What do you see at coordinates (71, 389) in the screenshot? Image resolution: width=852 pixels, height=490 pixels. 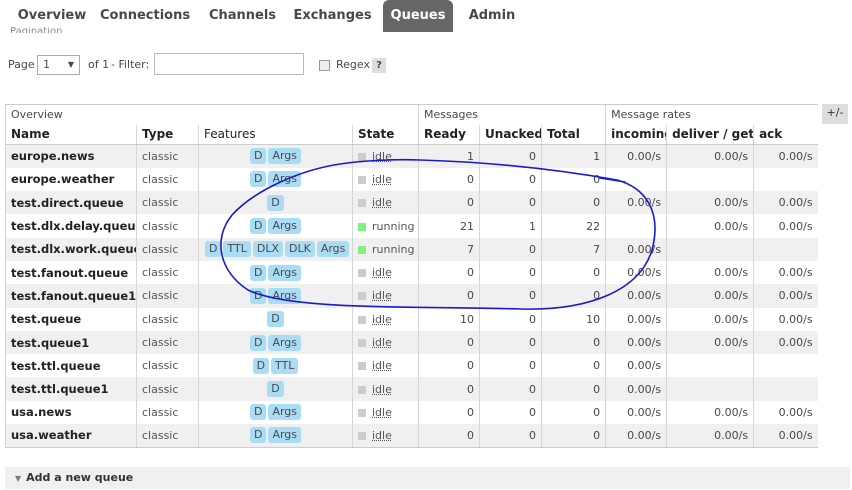 I see `queue-name-link: test.ttl.queue1` at bounding box center [71, 389].